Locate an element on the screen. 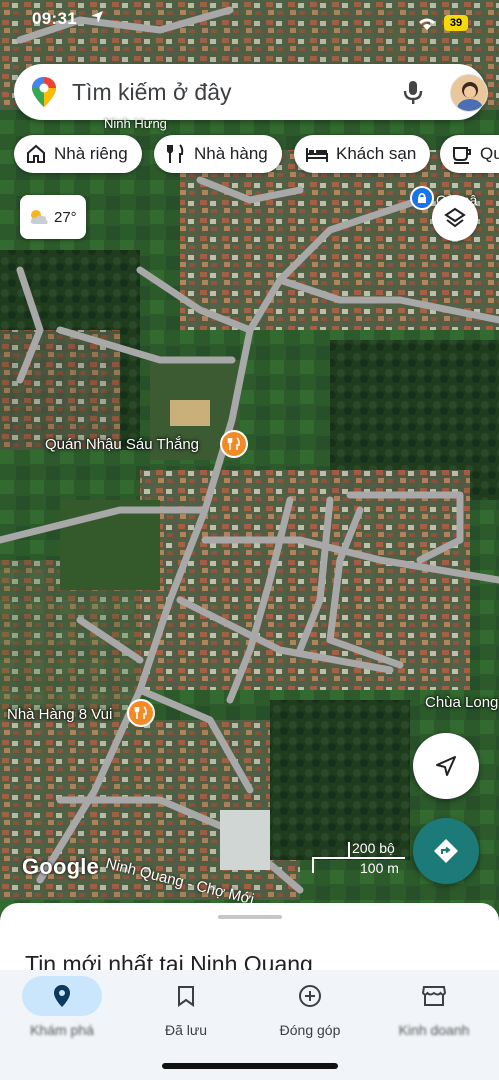  place-label-chua-long: Chùa Long is located at coordinates (461, 702).